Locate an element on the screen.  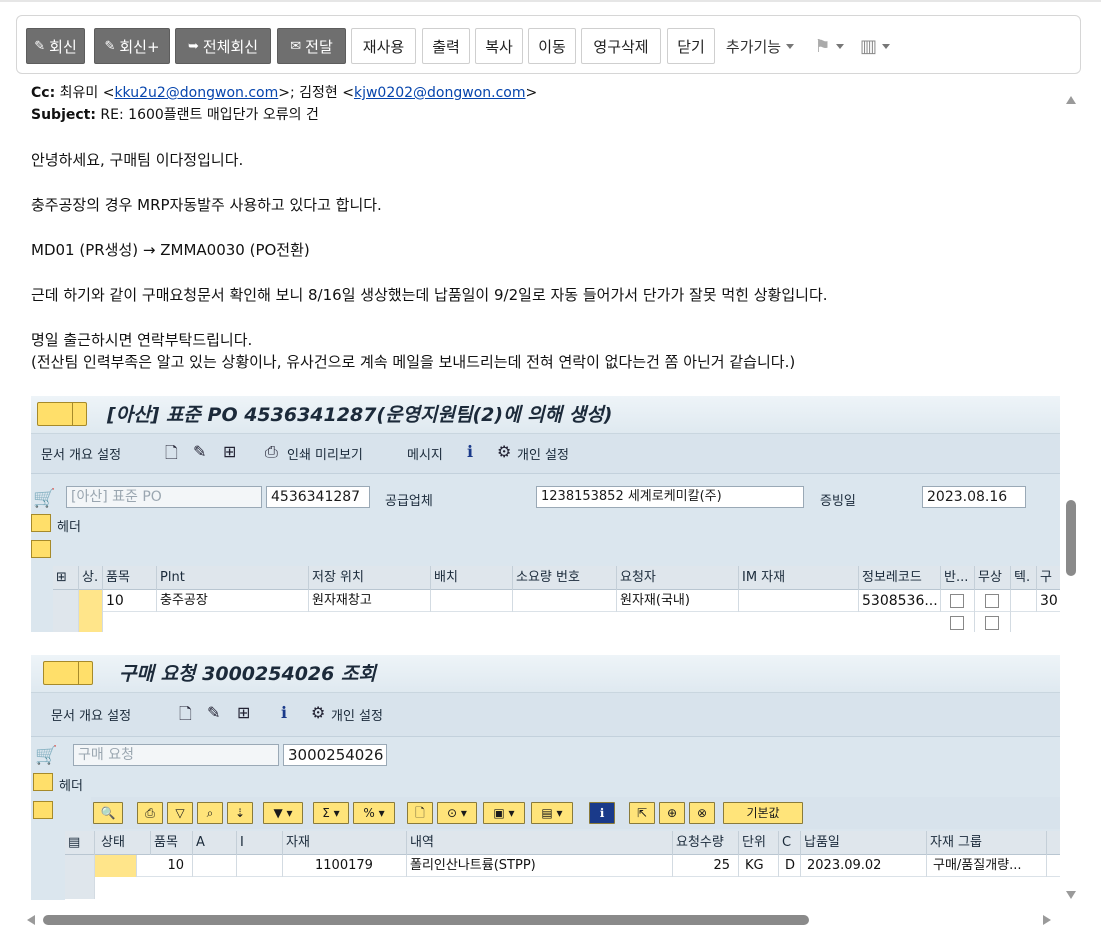
find-button: ⌕ is located at coordinates (210, 813).